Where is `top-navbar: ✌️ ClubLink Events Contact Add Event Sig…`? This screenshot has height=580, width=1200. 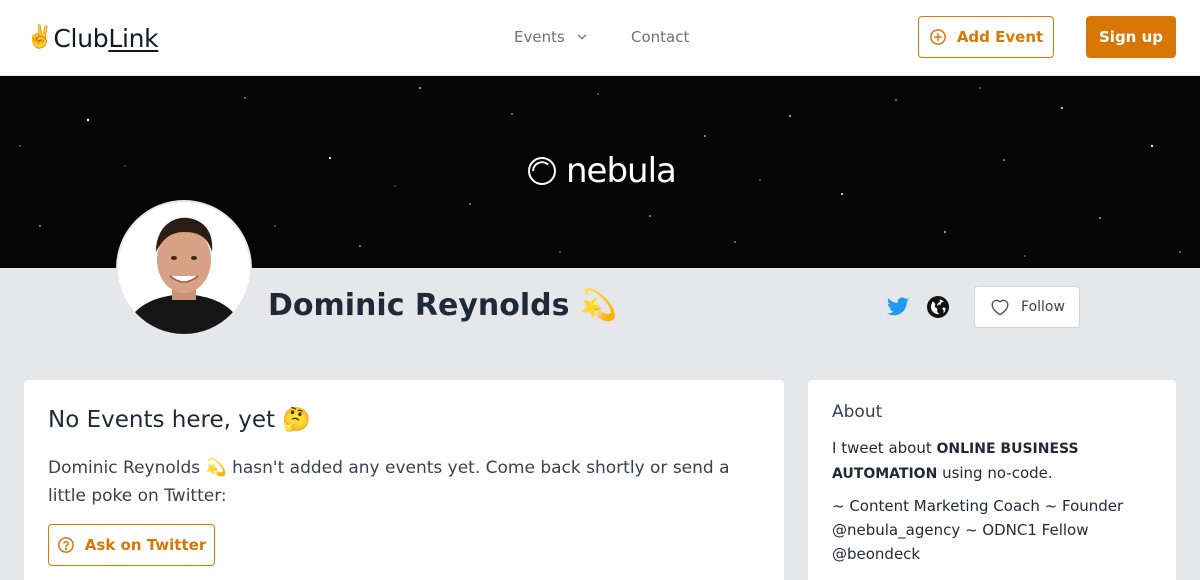 top-navbar: ✌️ ClubLink Events Contact Add Event Sig… is located at coordinates (600, 38).